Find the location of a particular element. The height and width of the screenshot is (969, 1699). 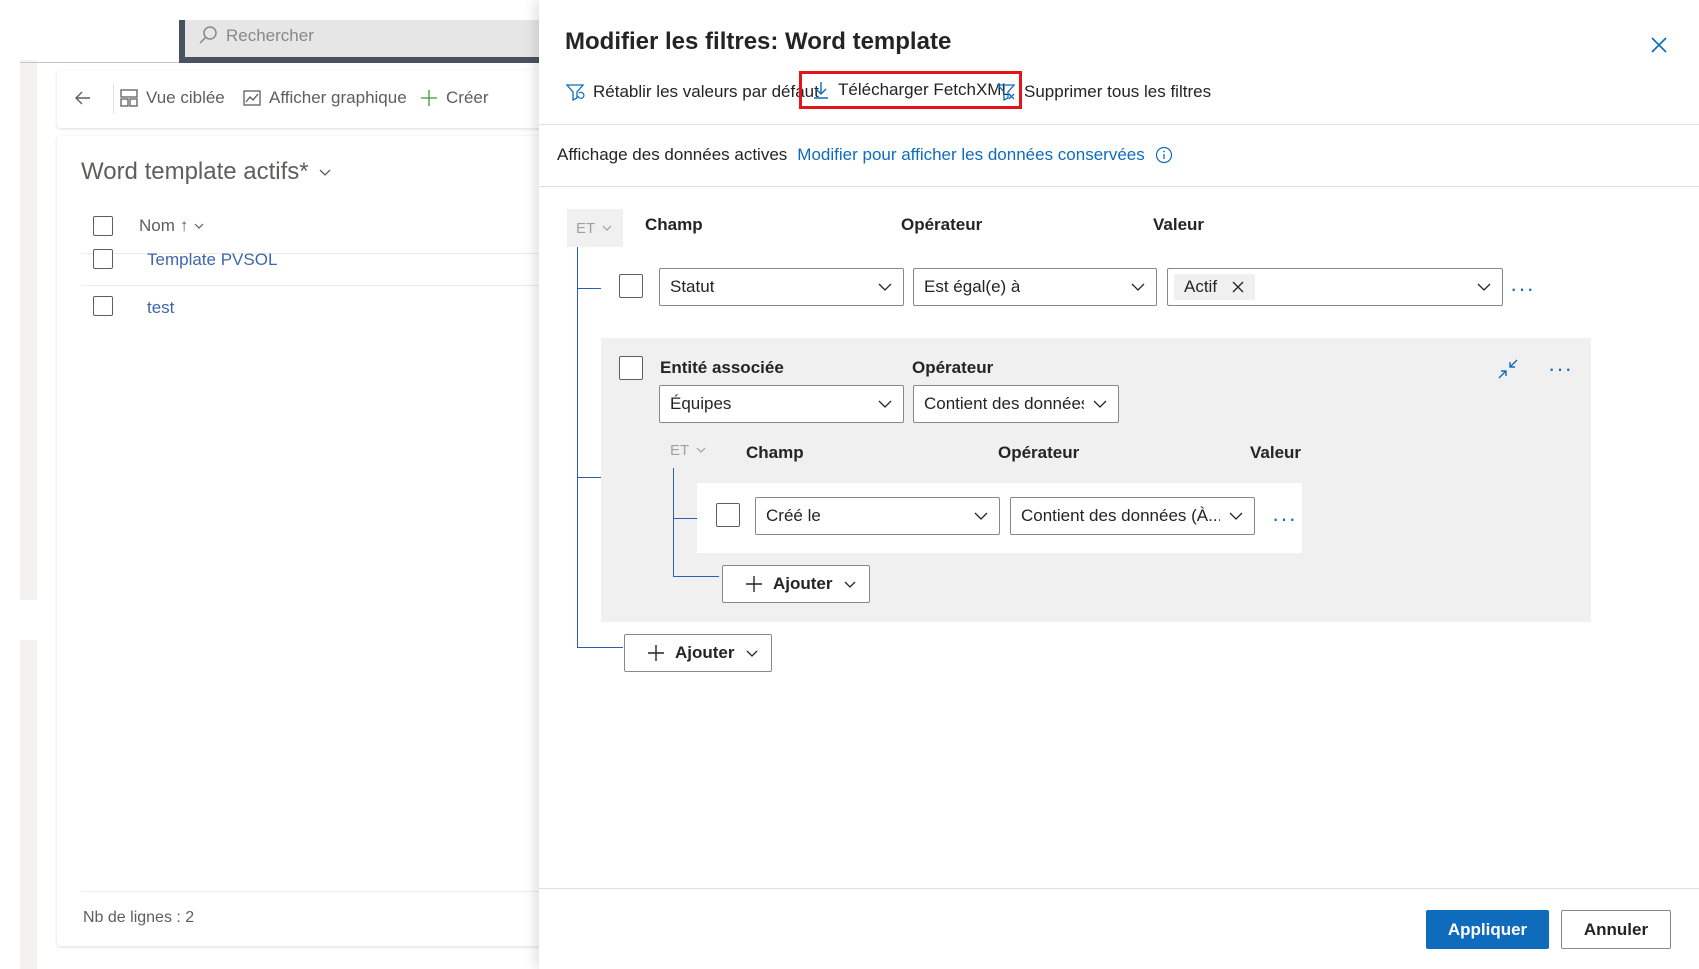

sub-header-value: Valeur is located at coordinates (1276, 452).